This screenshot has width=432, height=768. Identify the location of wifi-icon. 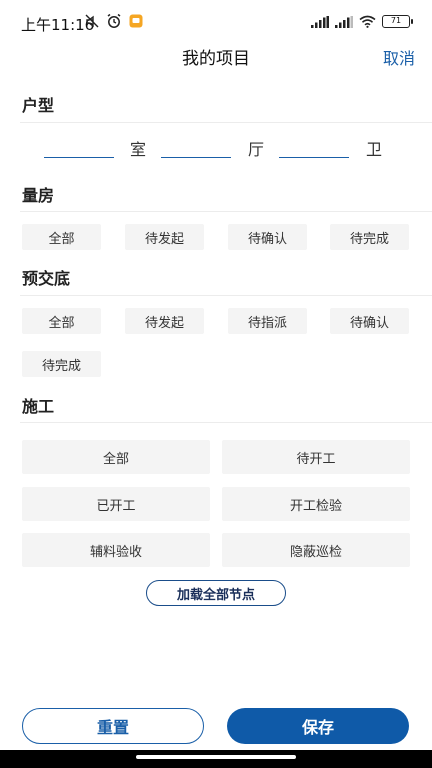
(367, 21).